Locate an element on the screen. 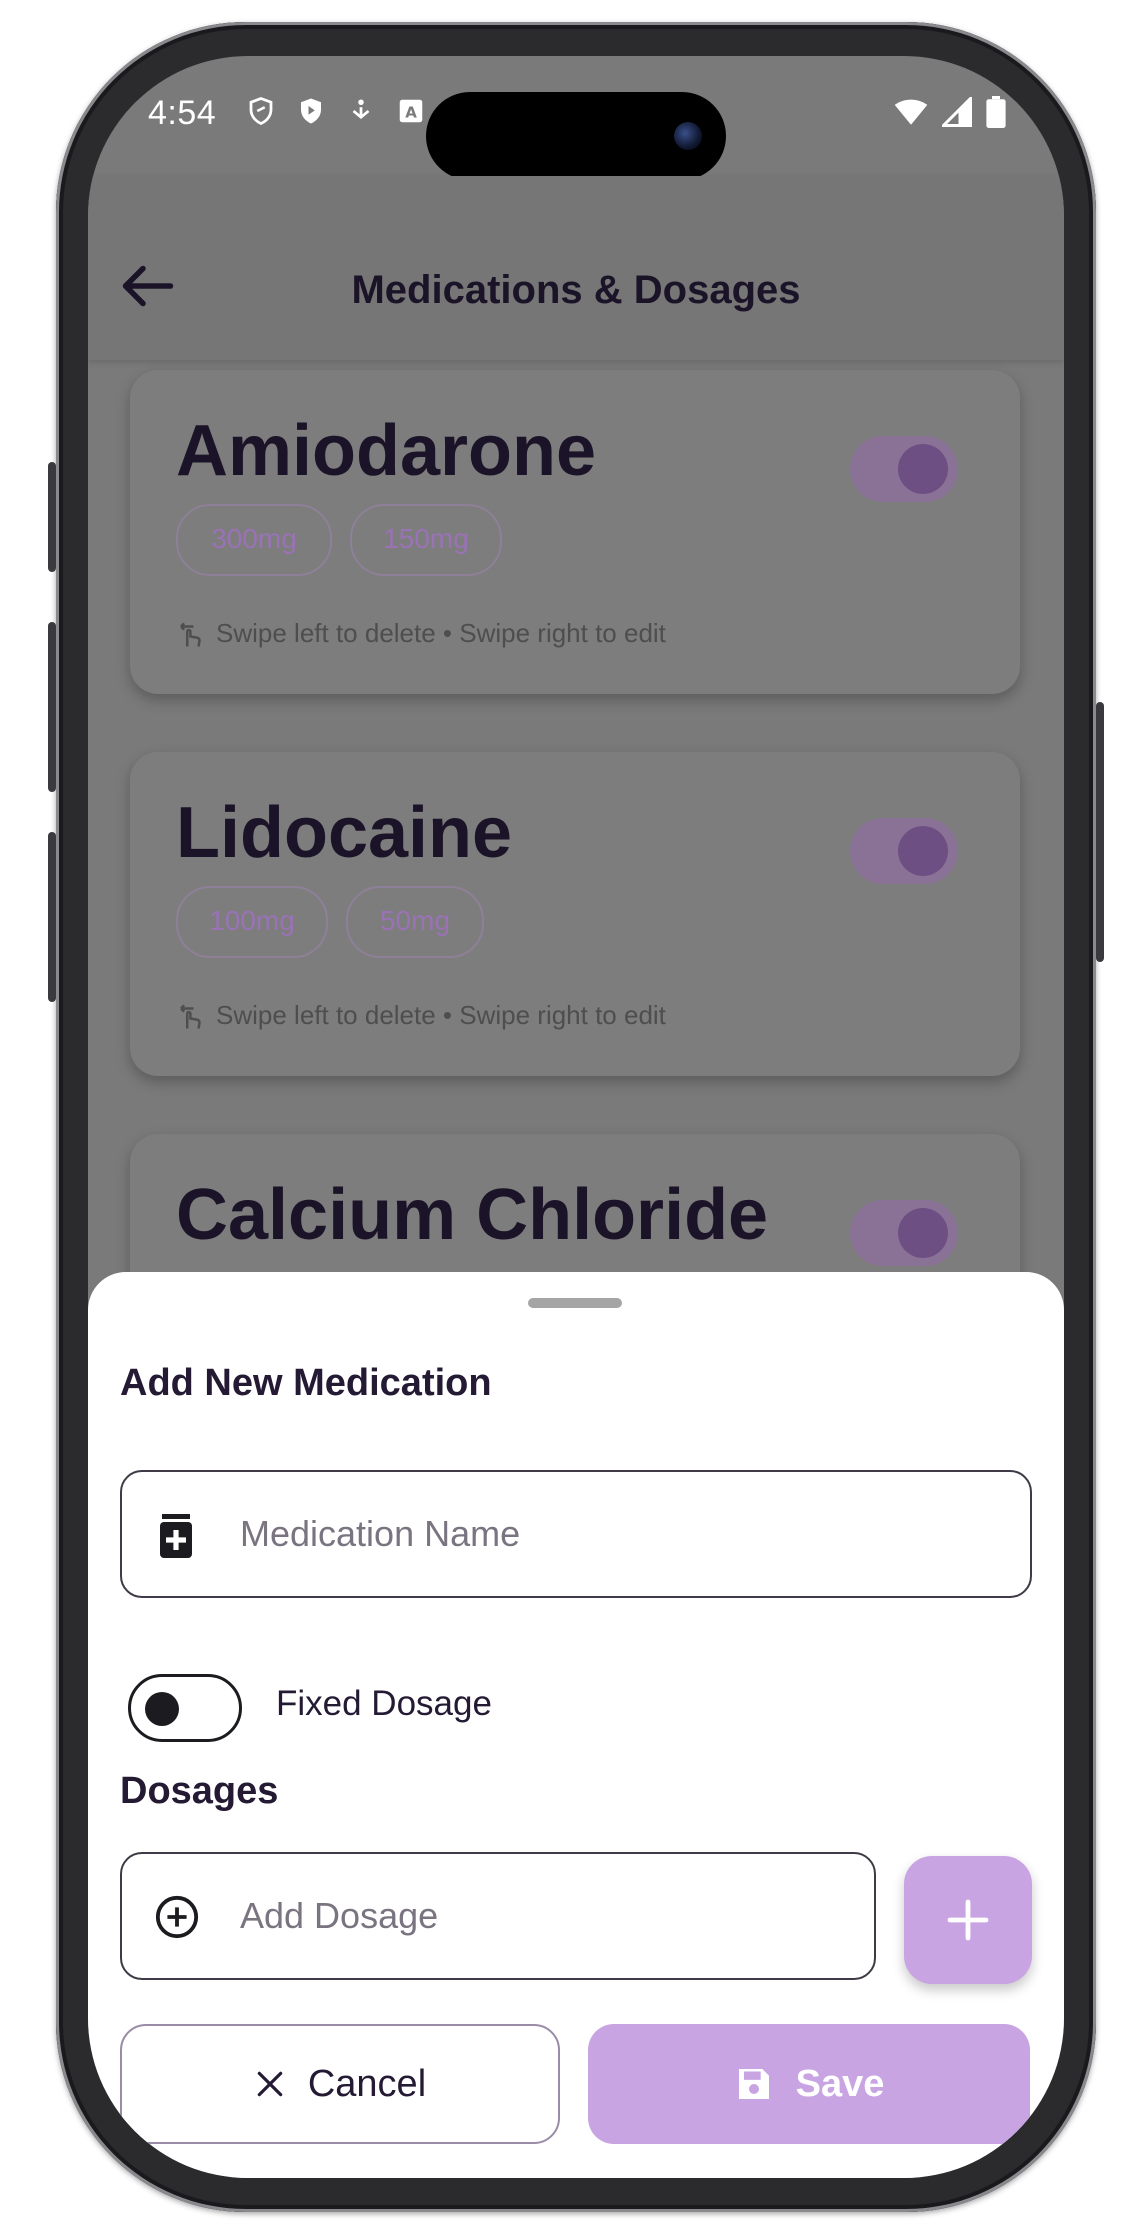 Image resolution: width=1142 pixels, height=2235 pixels. svg-text: A is located at coordinates (411, 112).